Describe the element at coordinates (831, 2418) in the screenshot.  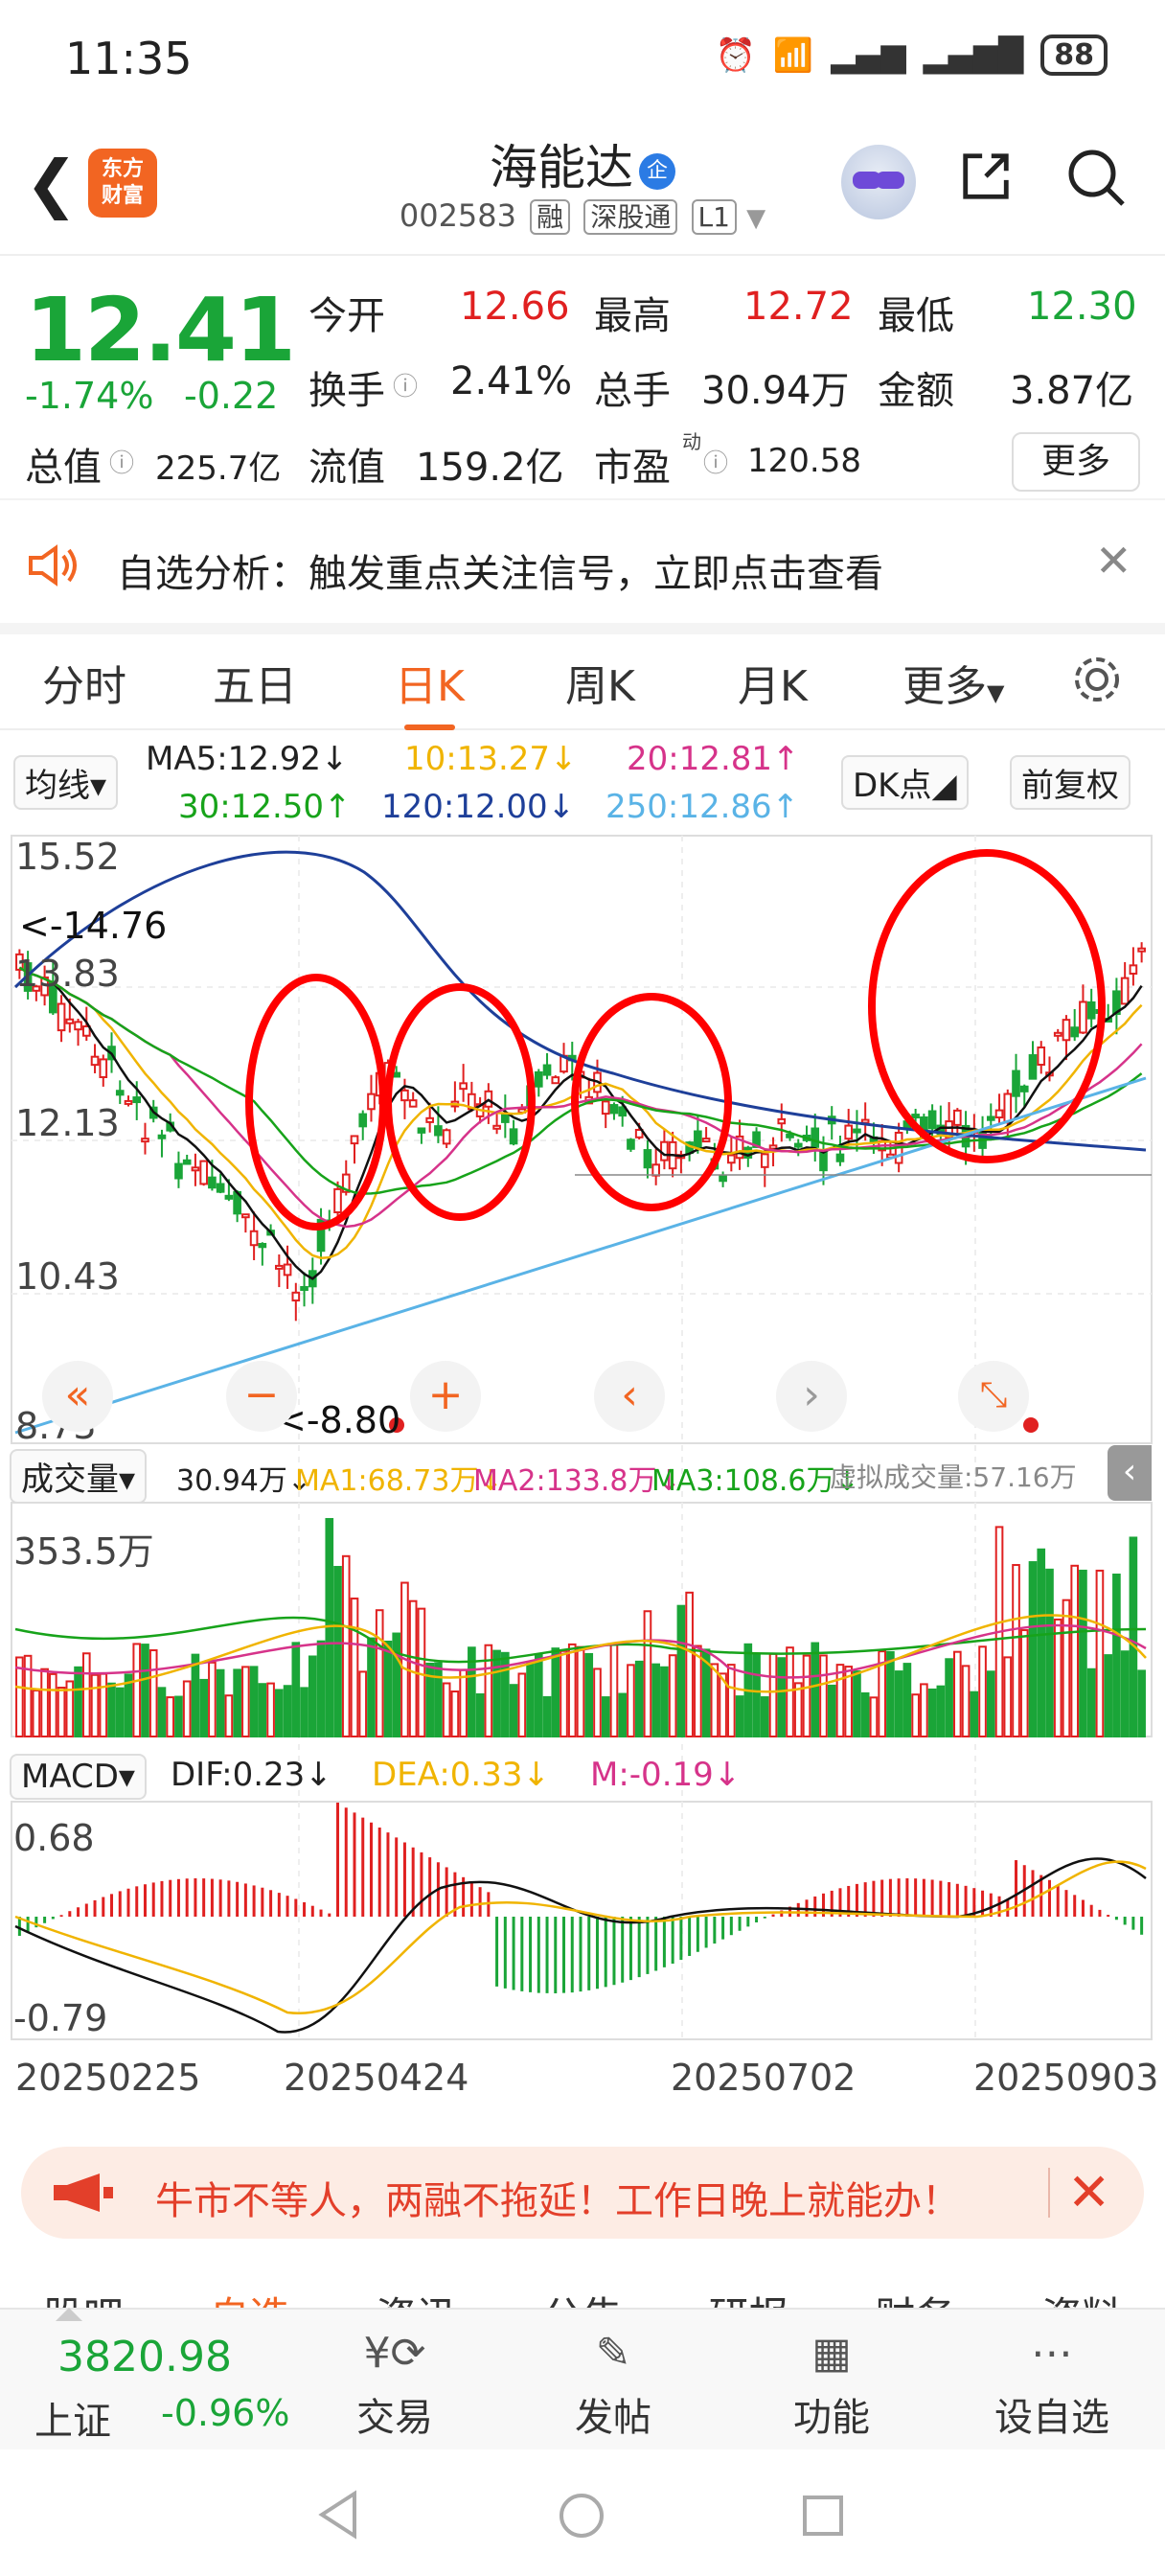
I see `functions-label: 功能` at that location.